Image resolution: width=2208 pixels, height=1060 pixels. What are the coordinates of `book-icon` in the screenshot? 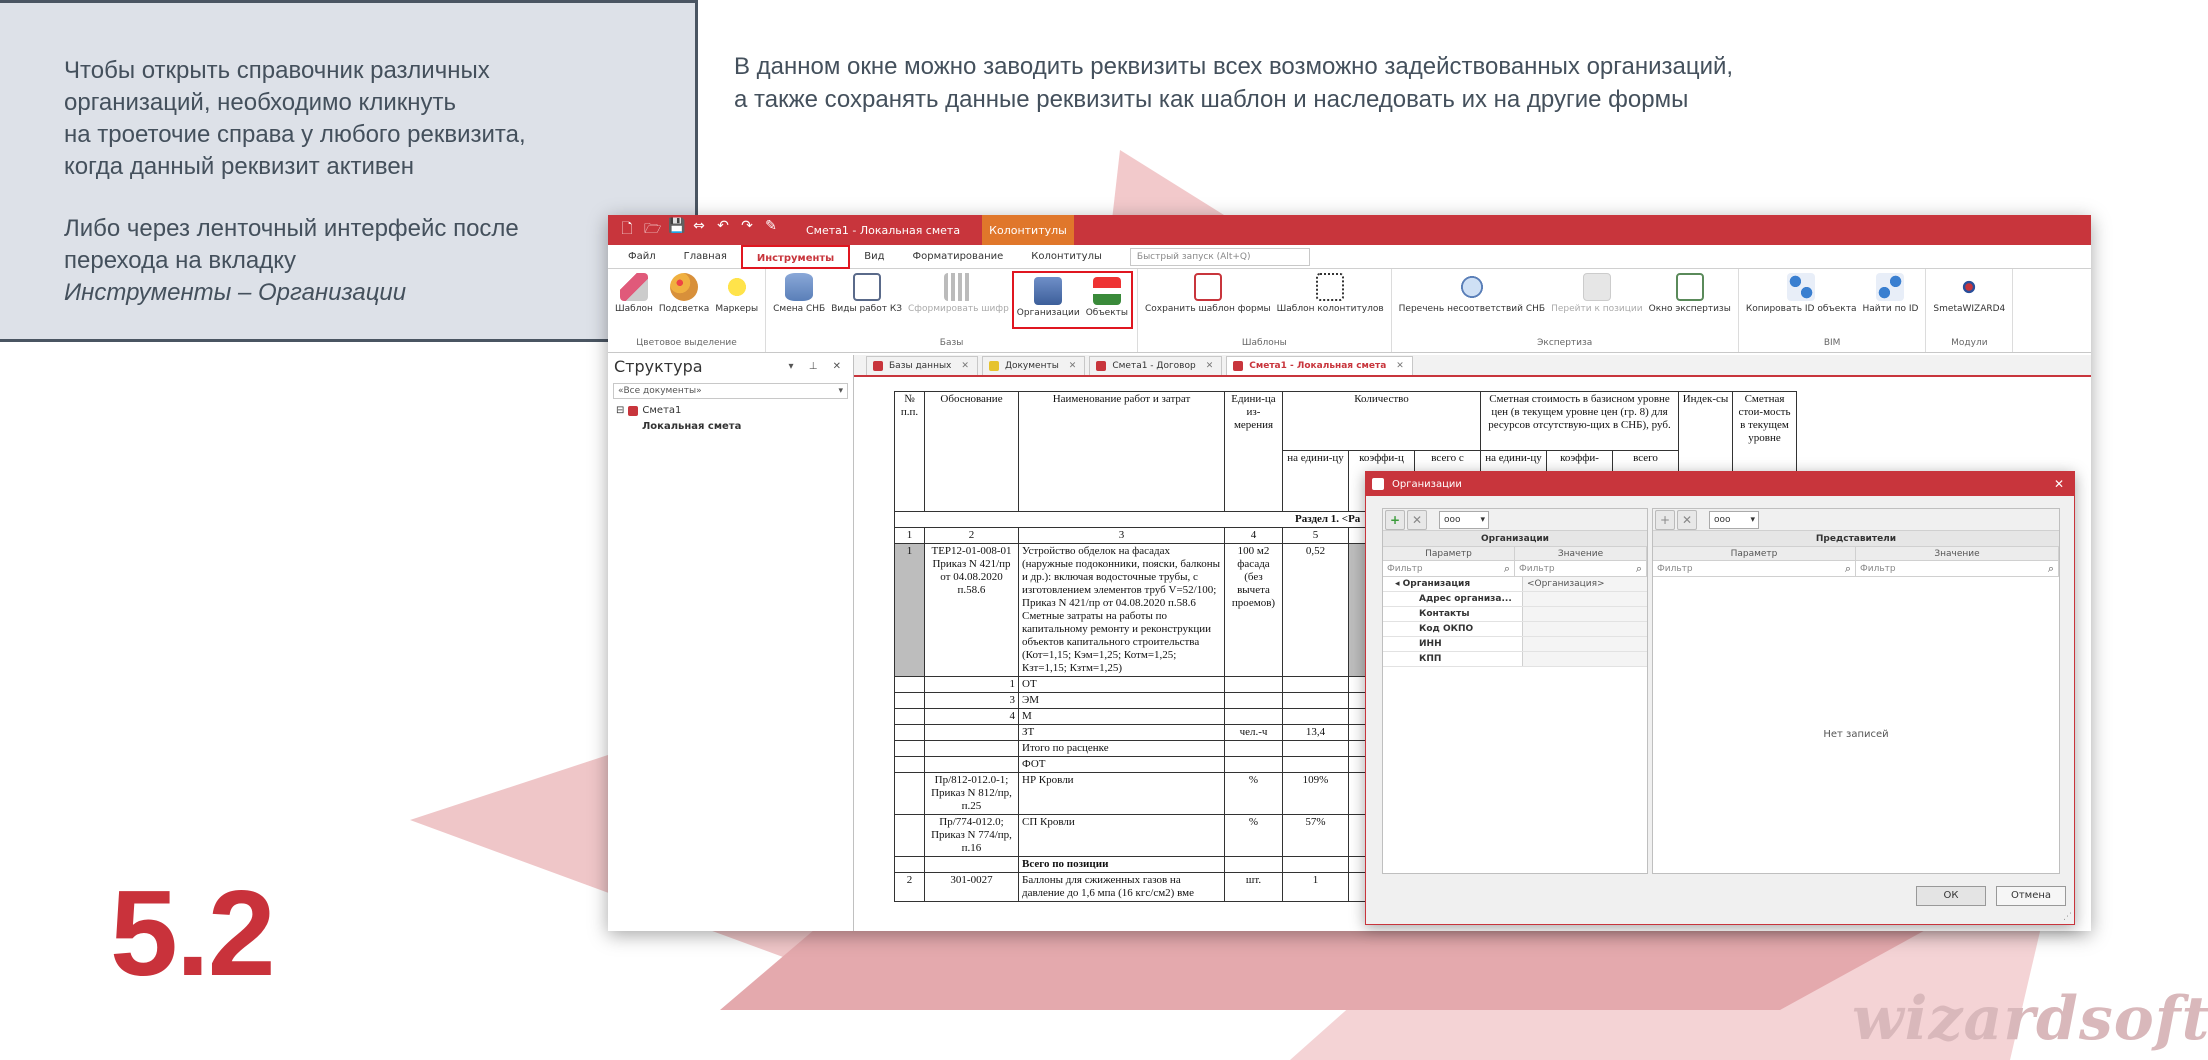 It's located at (866, 287).